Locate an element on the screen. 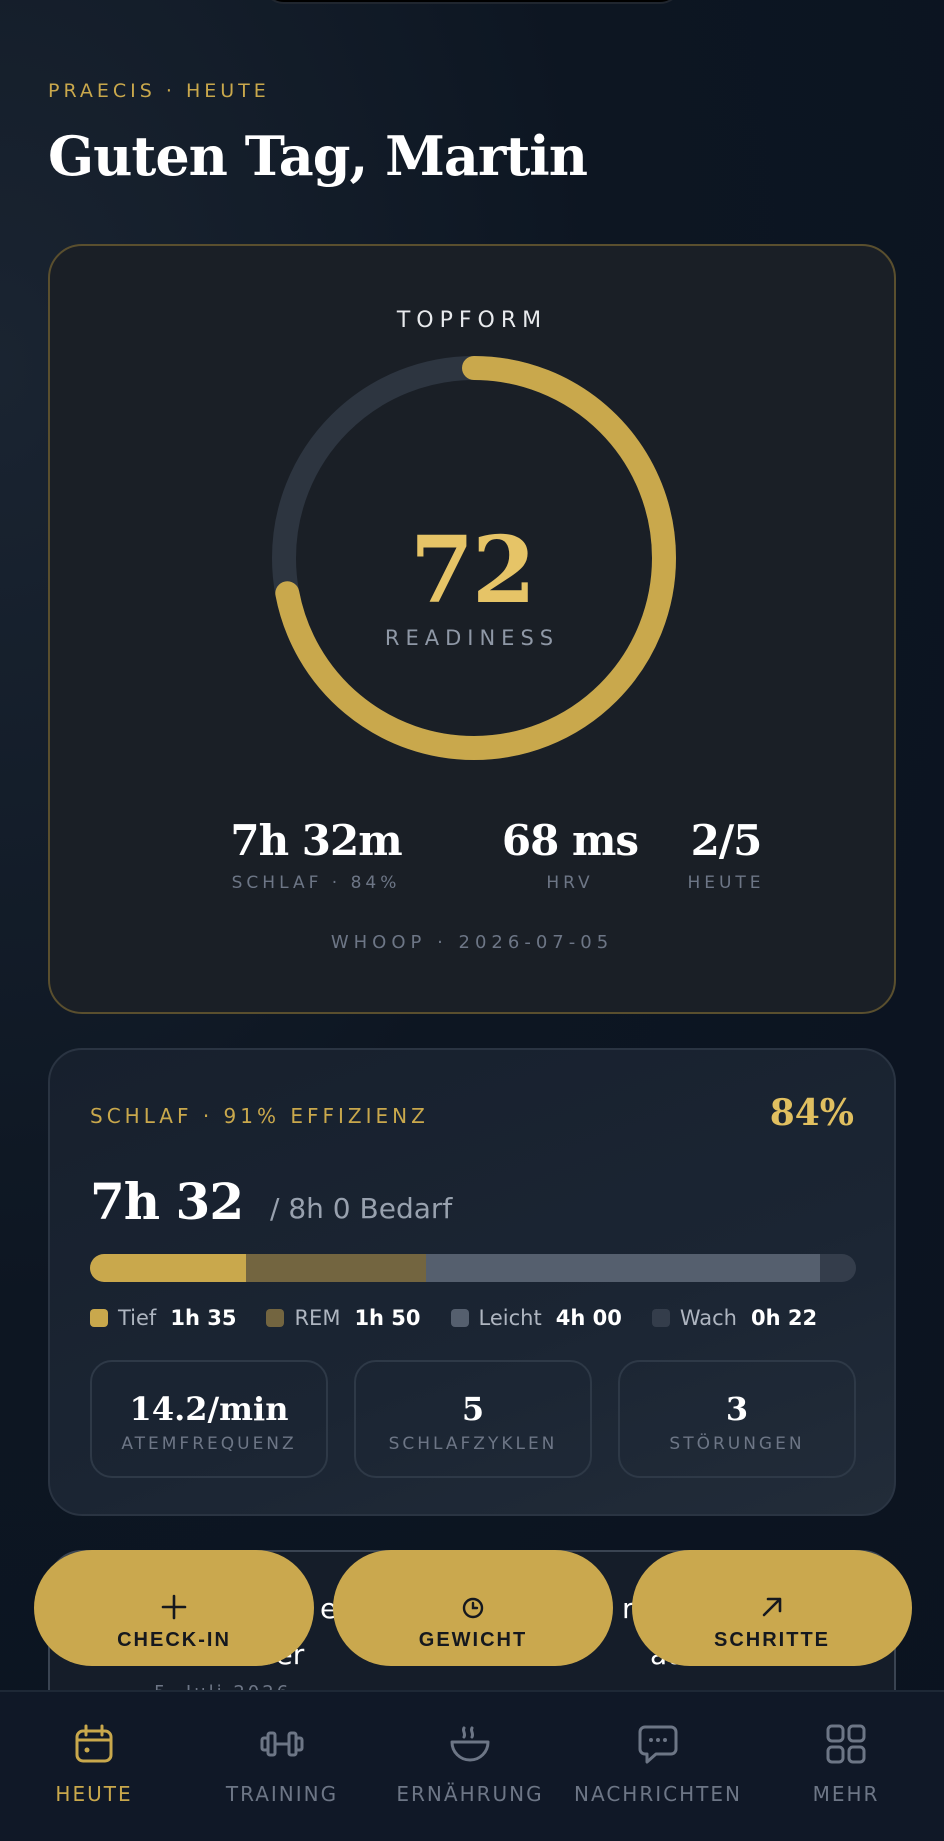 This screenshot has height=1841, width=944. legend-value: 0h 22 is located at coordinates (784, 1318).